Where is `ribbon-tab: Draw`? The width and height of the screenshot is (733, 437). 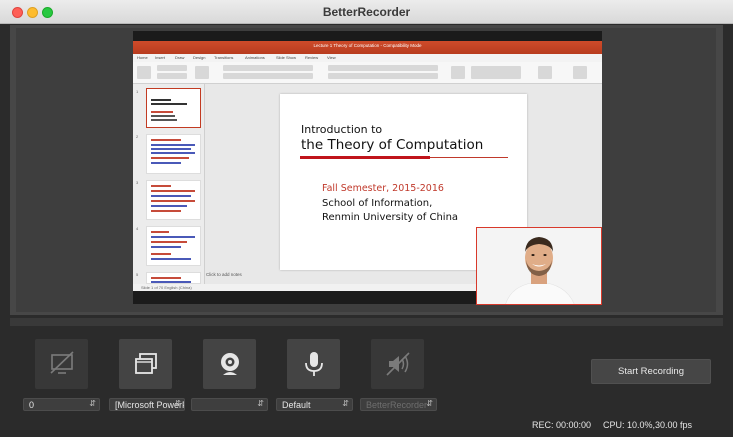 ribbon-tab: Draw is located at coordinates (180, 57).